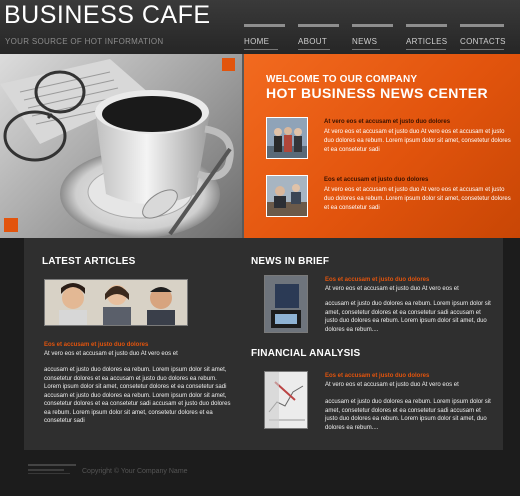 The height and width of the screenshot is (496, 520). I want to click on nav-news: NEWS, so click(372, 39).